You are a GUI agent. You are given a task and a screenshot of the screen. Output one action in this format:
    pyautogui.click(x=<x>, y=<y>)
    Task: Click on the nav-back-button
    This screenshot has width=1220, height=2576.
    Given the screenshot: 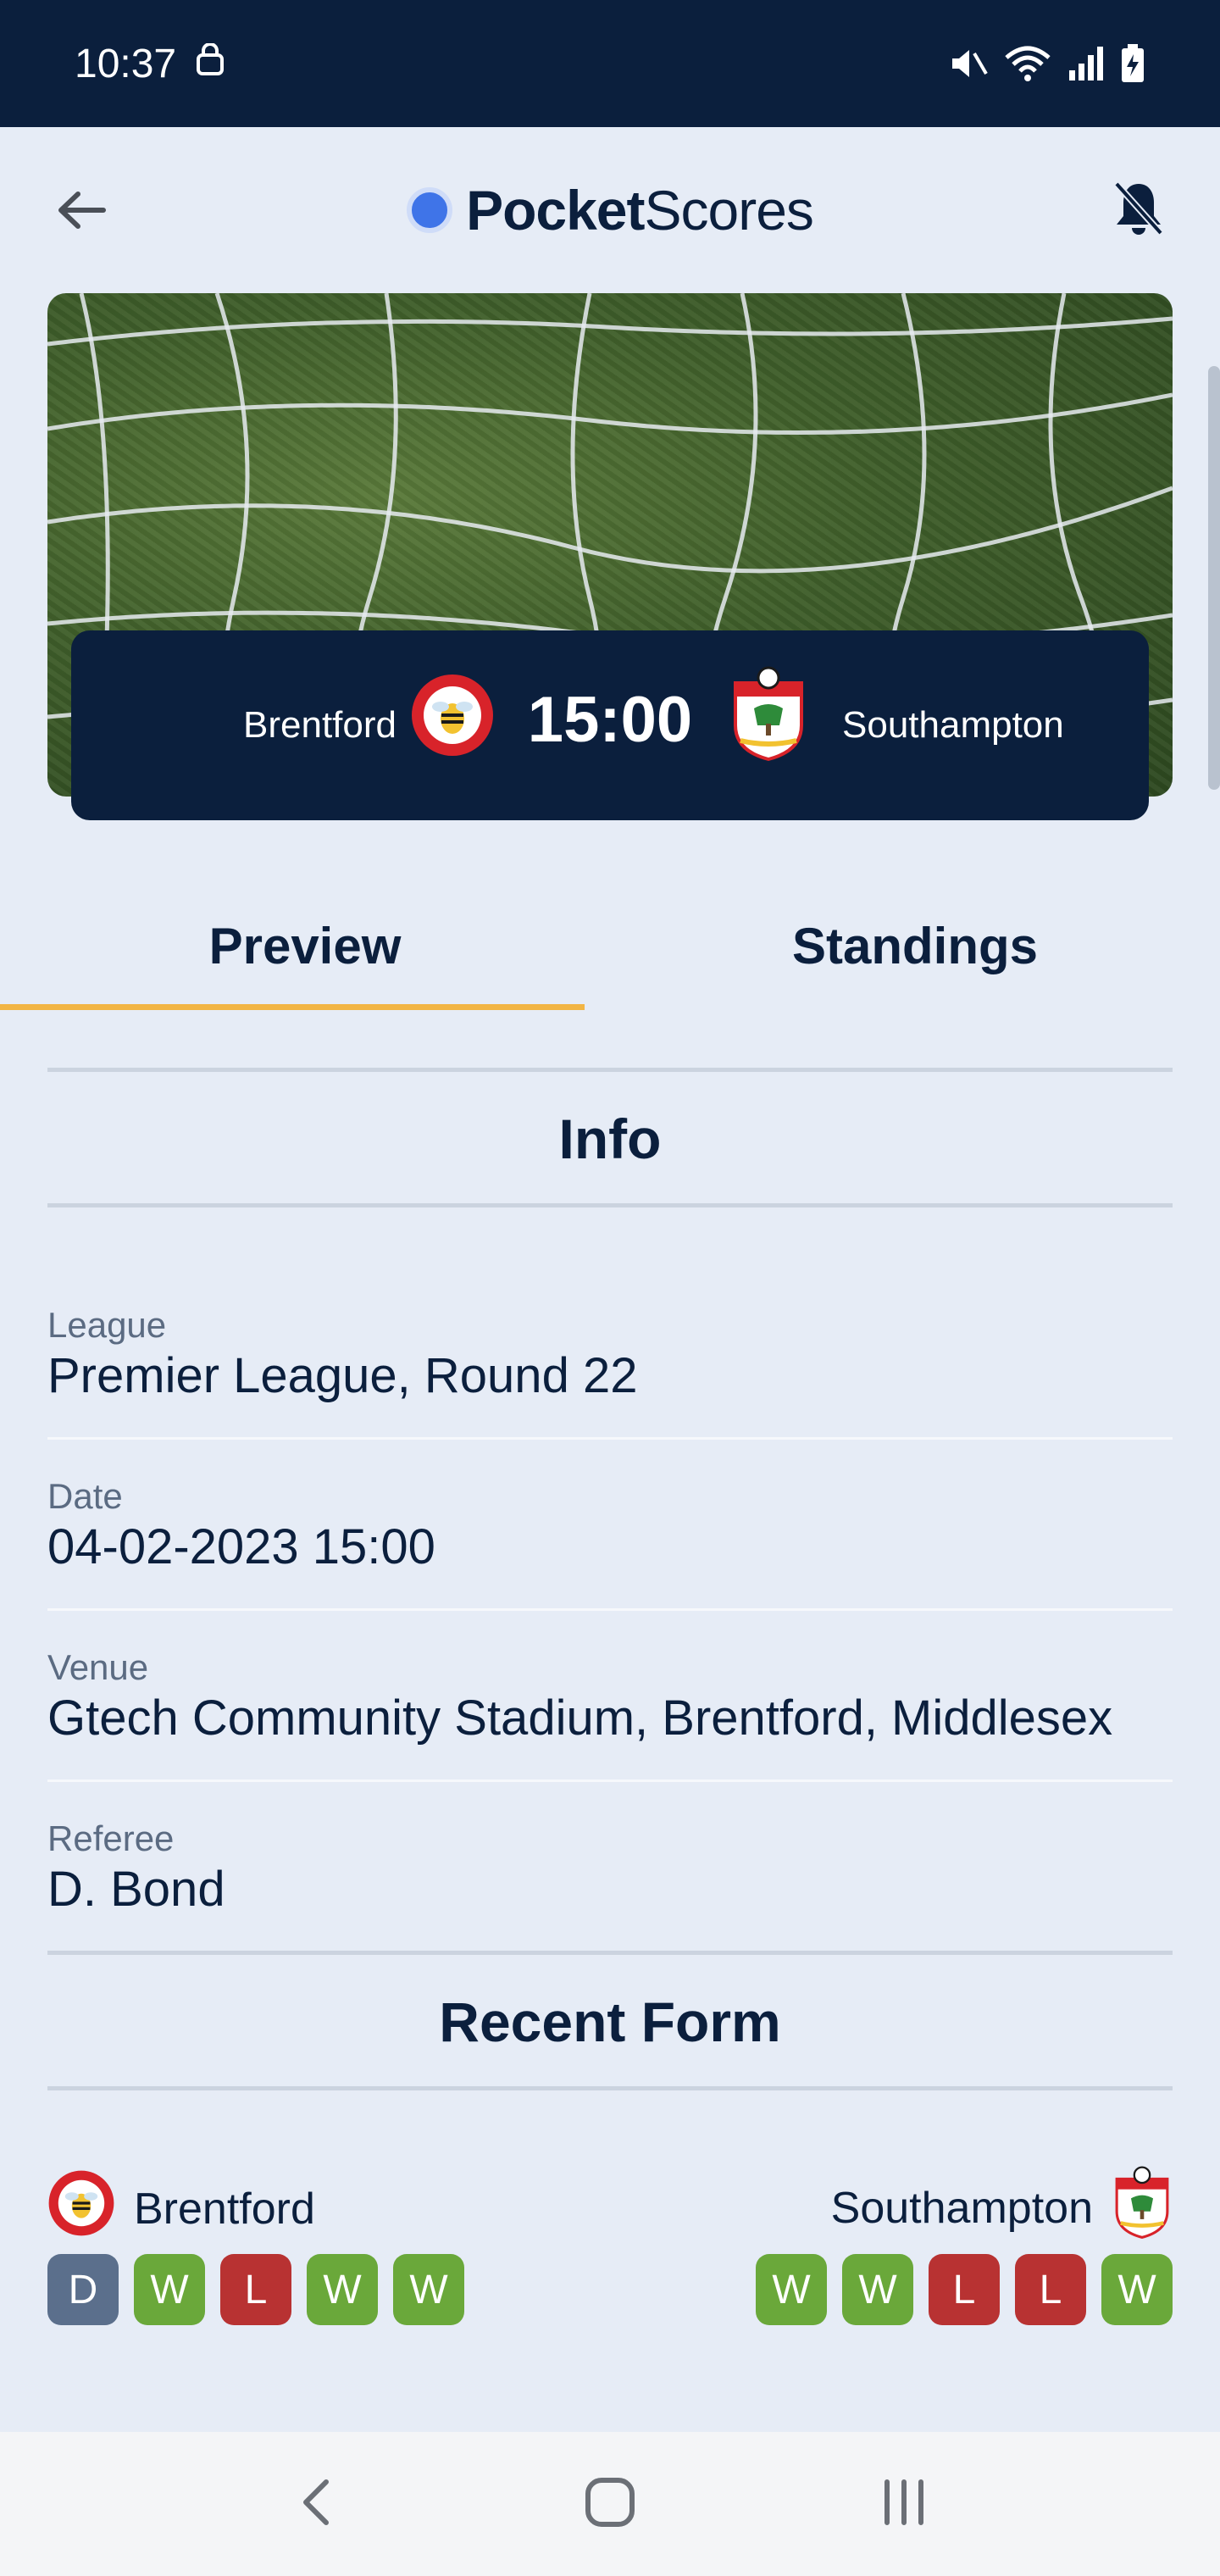 What is the action you would take?
    pyautogui.click(x=316, y=2504)
    